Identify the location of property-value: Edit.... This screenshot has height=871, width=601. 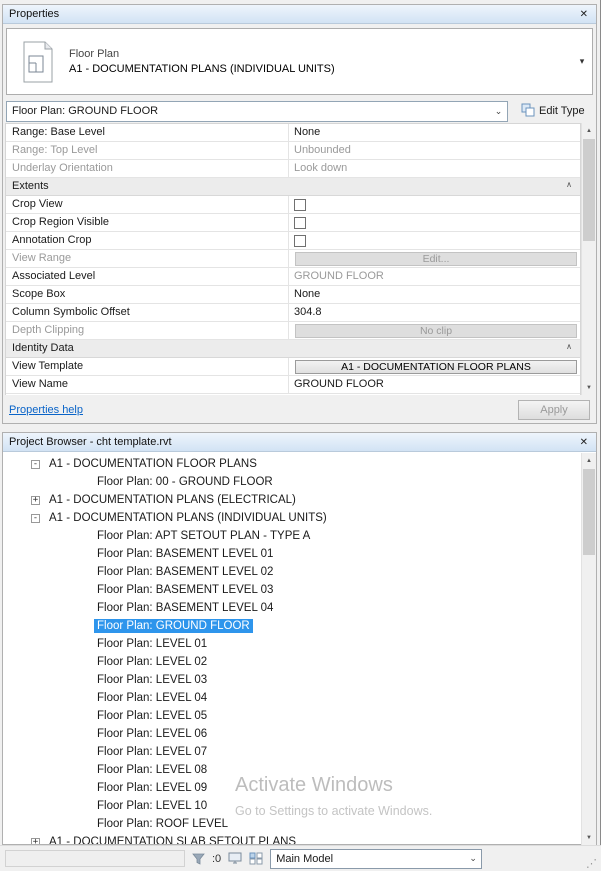
(434, 258).